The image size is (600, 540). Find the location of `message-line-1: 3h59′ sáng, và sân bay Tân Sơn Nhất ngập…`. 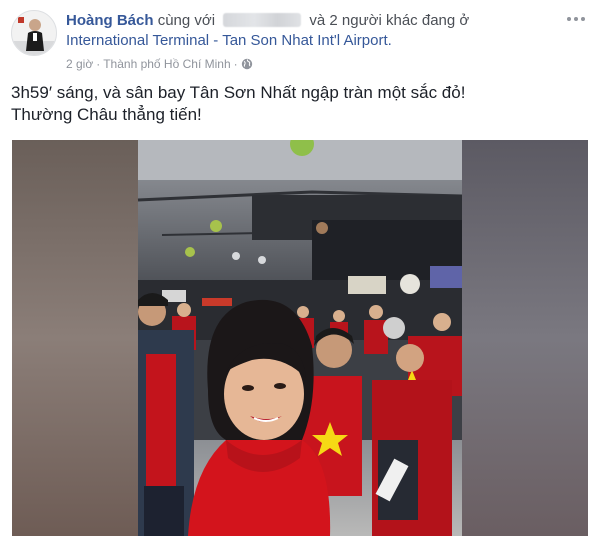

message-line-1: 3h59′ sáng, và sân bay Tân Sơn Nhất ngập… is located at coordinates (238, 92).